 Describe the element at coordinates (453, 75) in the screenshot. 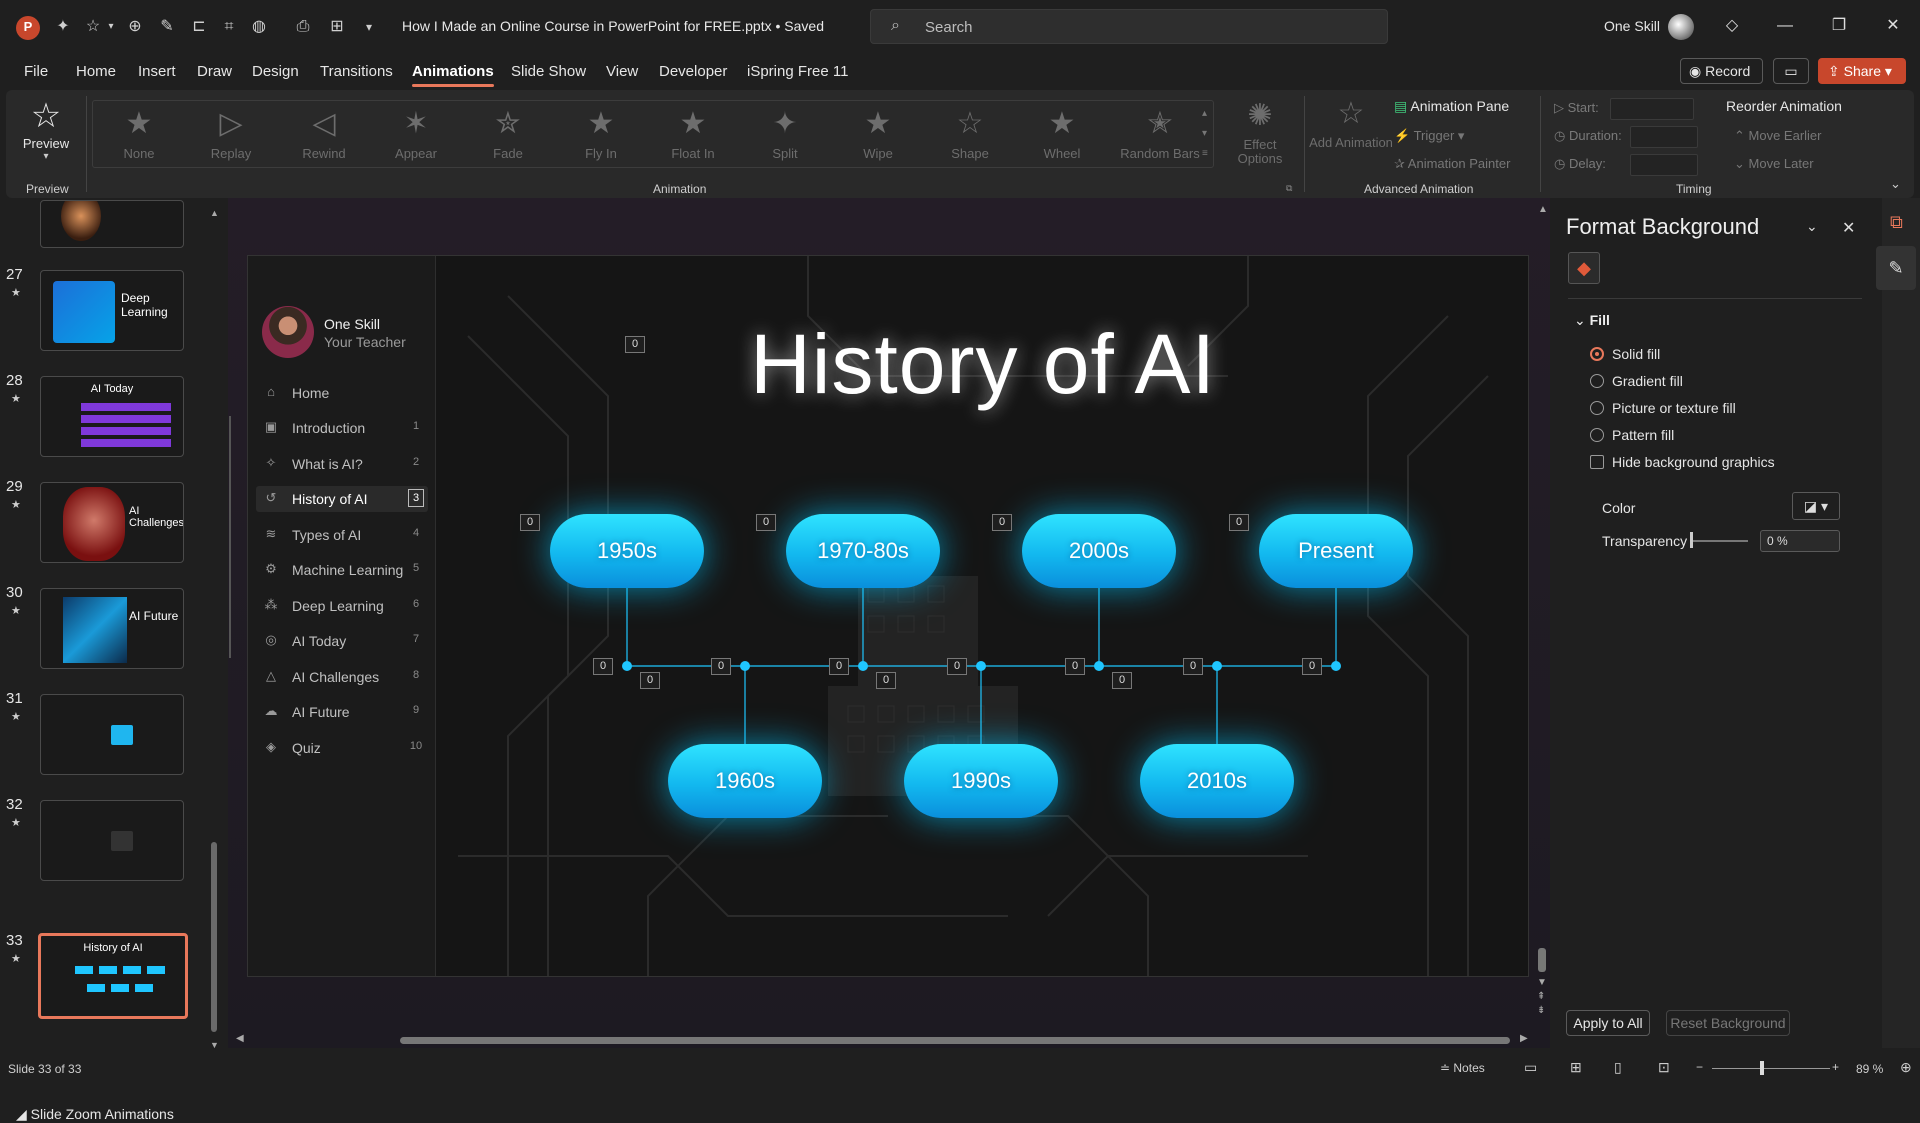

I see `menu-animations: Animations` at that location.